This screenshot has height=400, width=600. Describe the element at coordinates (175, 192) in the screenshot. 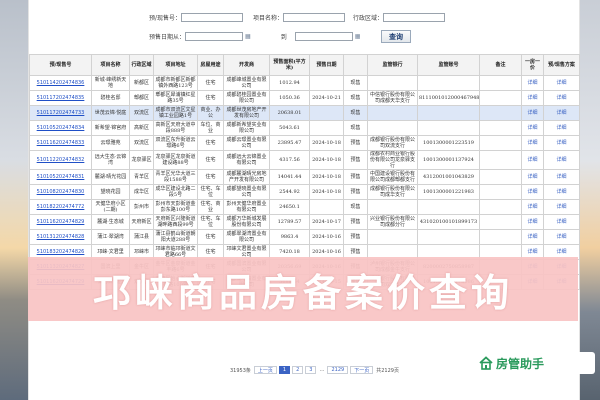

I see `cell-address: 成华区建设北路二段5号` at that location.